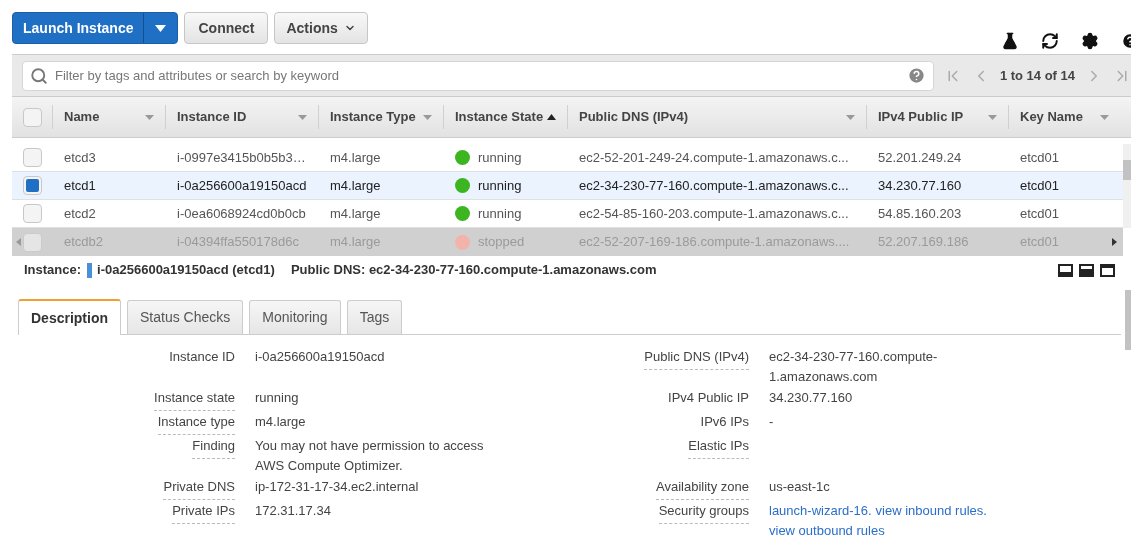  What do you see at coordinates (321, 28) in the screenshot?
I see `actions-button: Actions` at bounding box center [321, 28].